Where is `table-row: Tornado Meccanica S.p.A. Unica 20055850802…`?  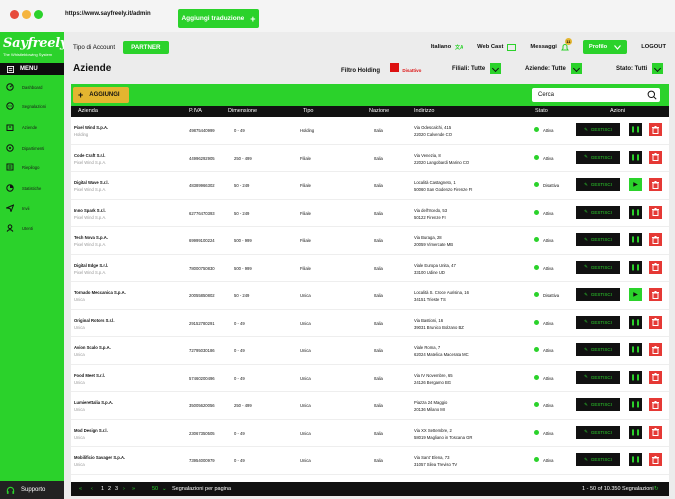
table-row: Tornado Meccanica S.p.A. Unica 20055850802… is located at coordinates (370, 296).